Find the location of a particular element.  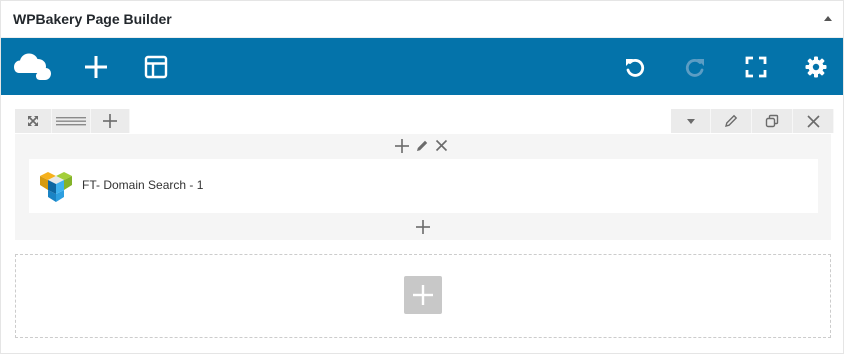

templates-icon is located at coordinates (156, 66).